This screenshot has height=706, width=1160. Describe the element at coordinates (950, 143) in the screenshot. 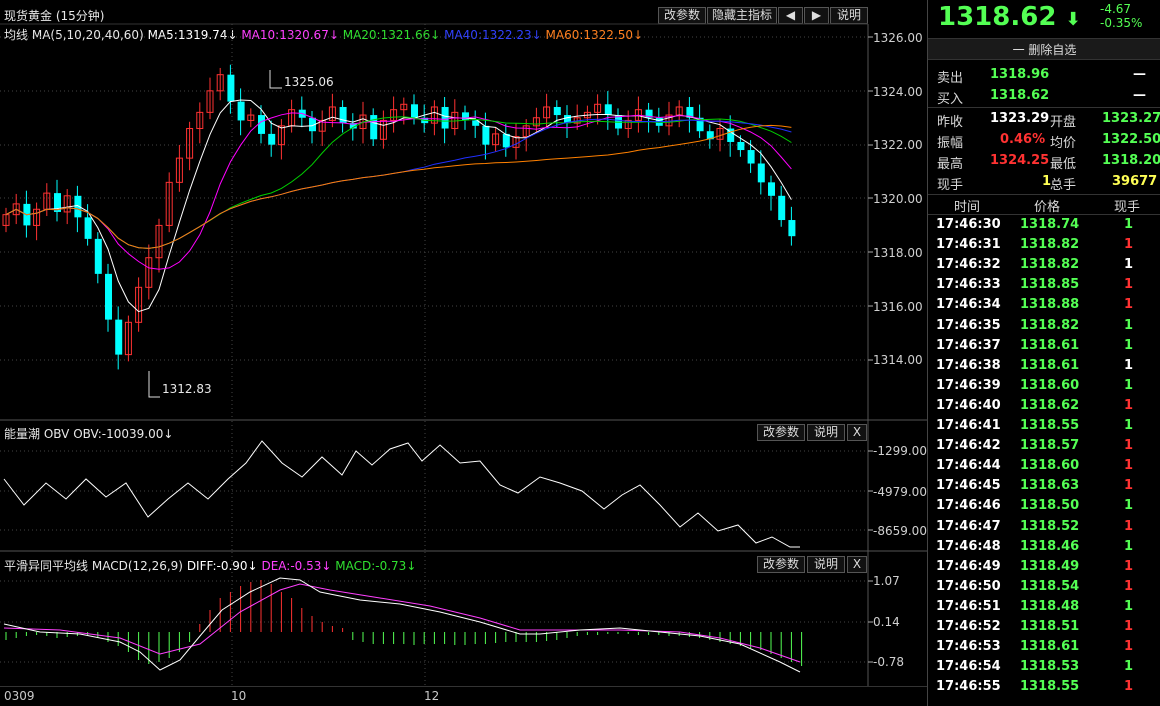

I see `amplitude-label: 振幅` at that location.